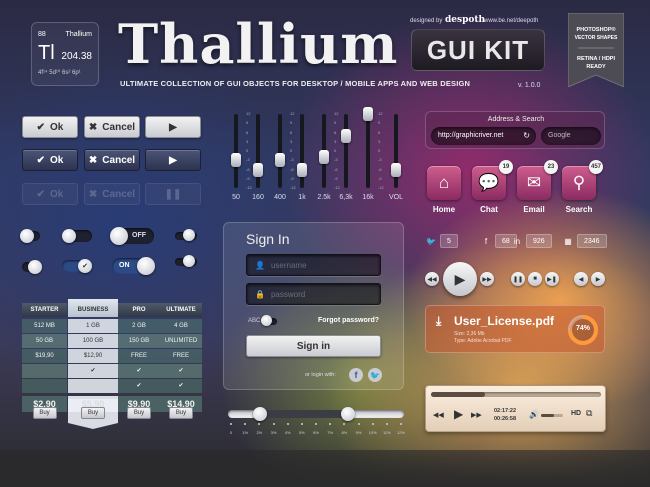 Image resolution: width=650 pixels, height=487 pixels. I want to click on player-progress-track, so click(516, 394).